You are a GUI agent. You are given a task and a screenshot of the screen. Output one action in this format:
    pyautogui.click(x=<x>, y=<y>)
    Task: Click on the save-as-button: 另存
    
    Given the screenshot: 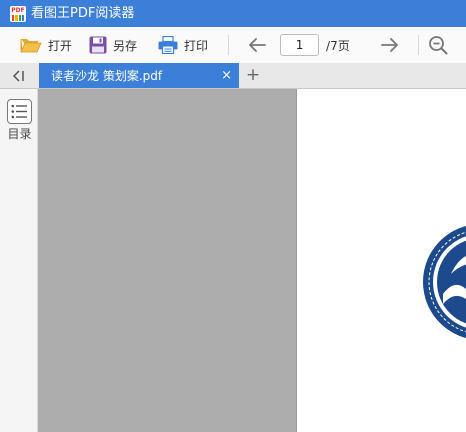 What is the action you would take?
    pyautogui.click(x=113, y=45)
    